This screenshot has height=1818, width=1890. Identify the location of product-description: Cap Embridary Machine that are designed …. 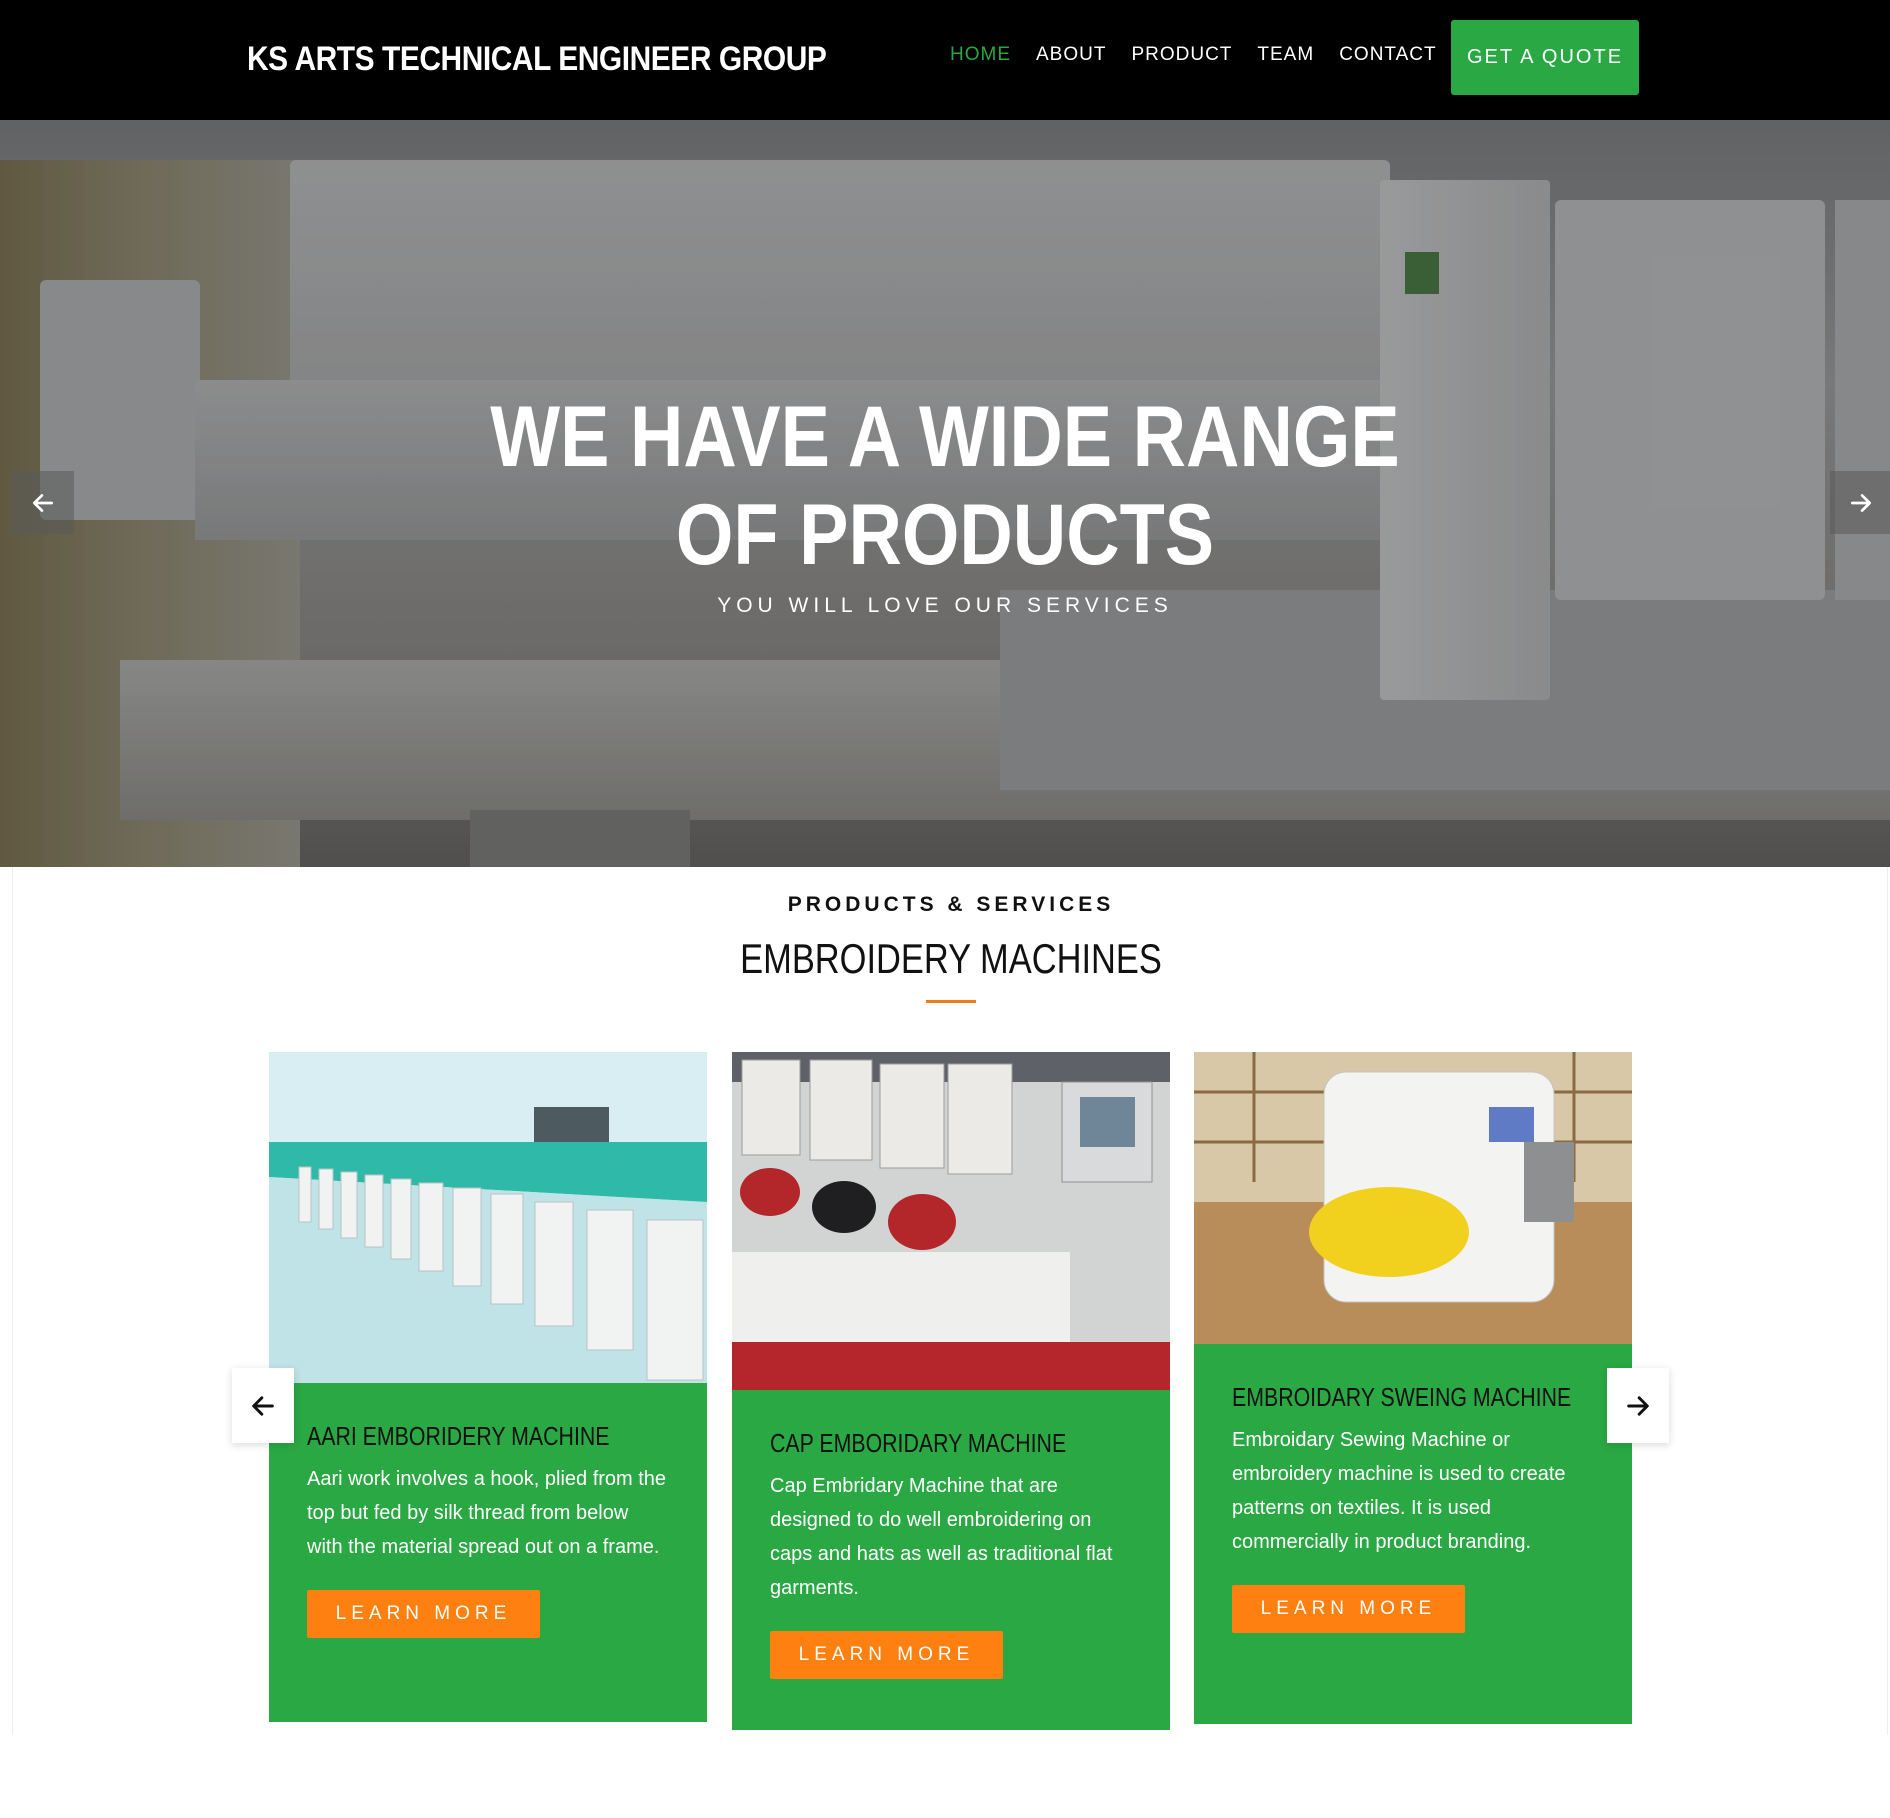
(941, 1537).